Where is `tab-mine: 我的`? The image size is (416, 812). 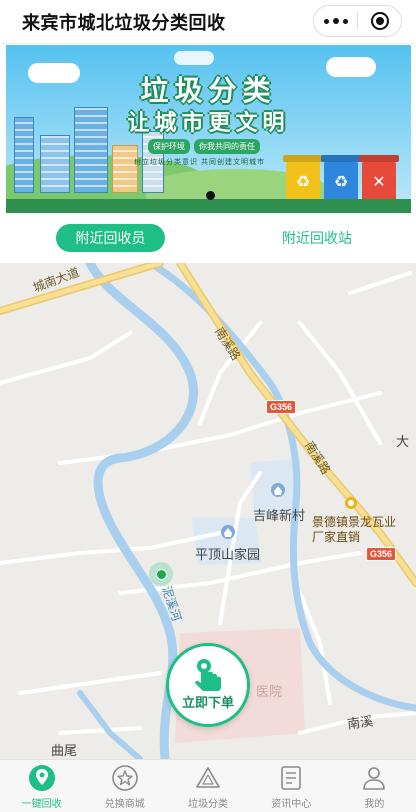 tab-mine: 我的 is located at coordinates (374, 786).